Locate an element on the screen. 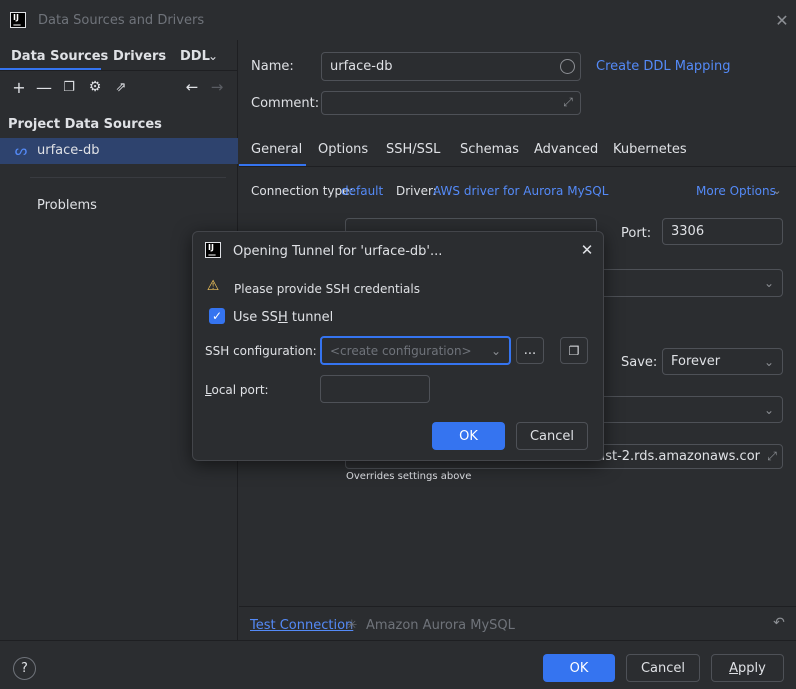 This screenshot has width=796, height=689. test-connection-link: Test Connection is located at coordinates (301, 625).